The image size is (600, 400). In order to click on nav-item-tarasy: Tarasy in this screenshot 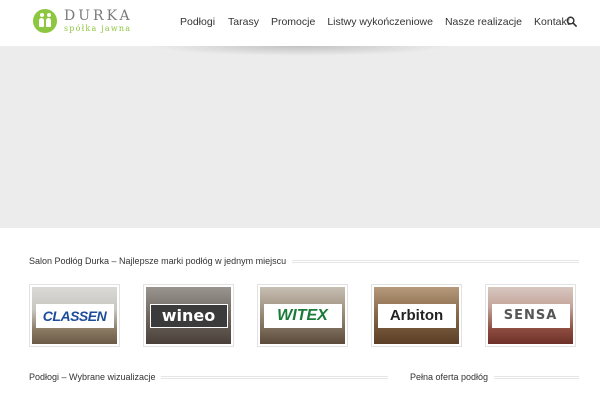, I will do `click(243, 22)`.